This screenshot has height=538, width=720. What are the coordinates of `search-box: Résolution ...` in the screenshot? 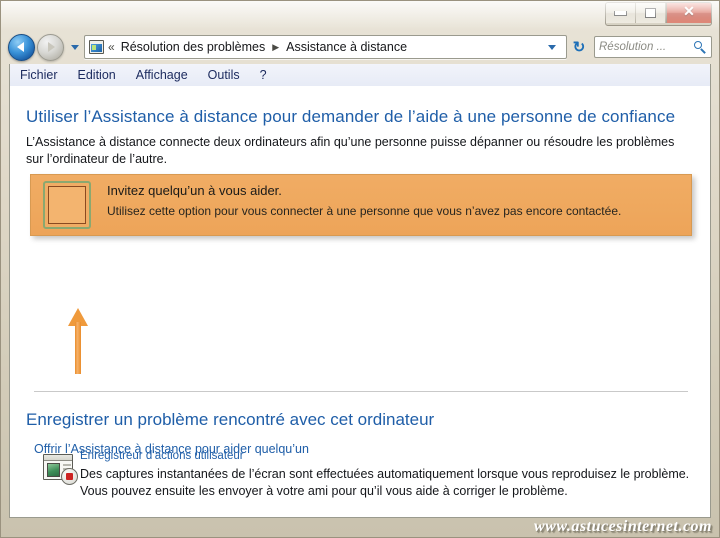 It's located at (653, 47).